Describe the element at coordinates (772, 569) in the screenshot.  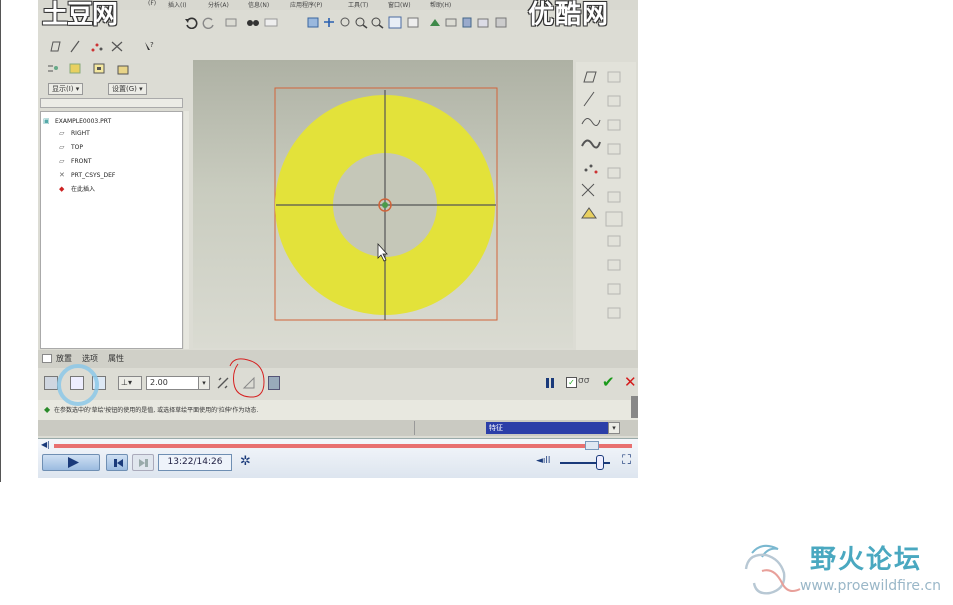
I see `flame-logo-icon` at that location.